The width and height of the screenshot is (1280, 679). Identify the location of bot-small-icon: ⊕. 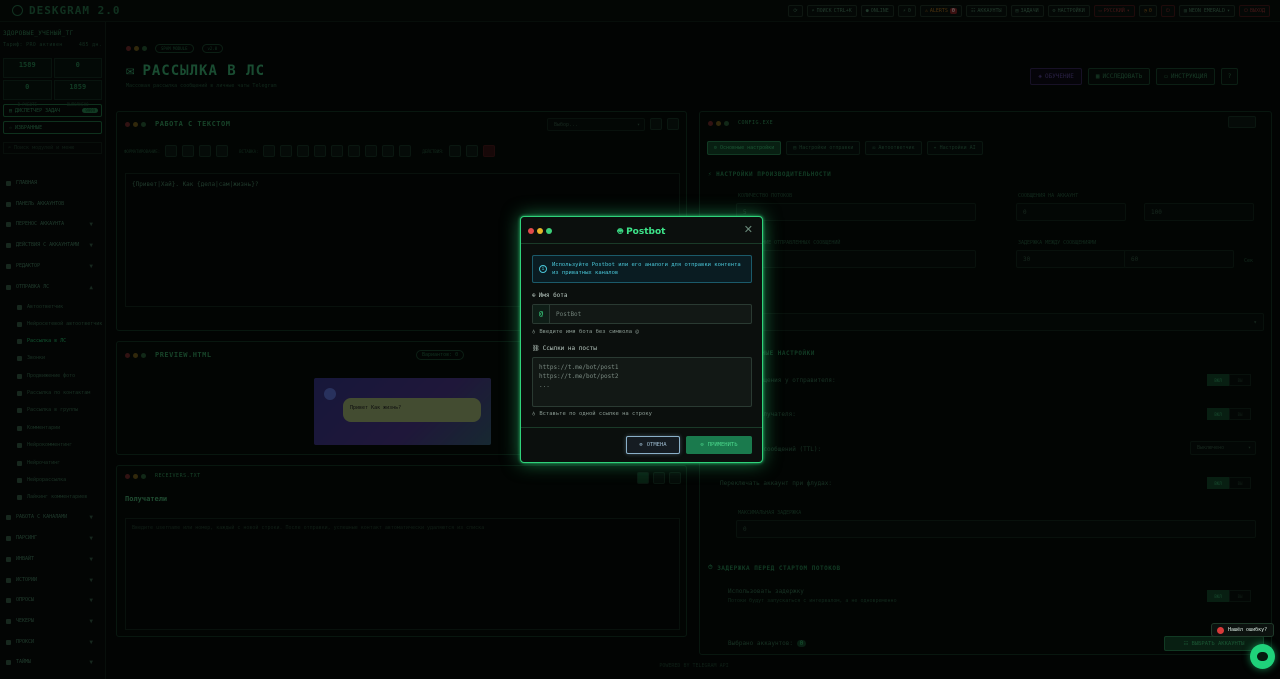
(534, 295).